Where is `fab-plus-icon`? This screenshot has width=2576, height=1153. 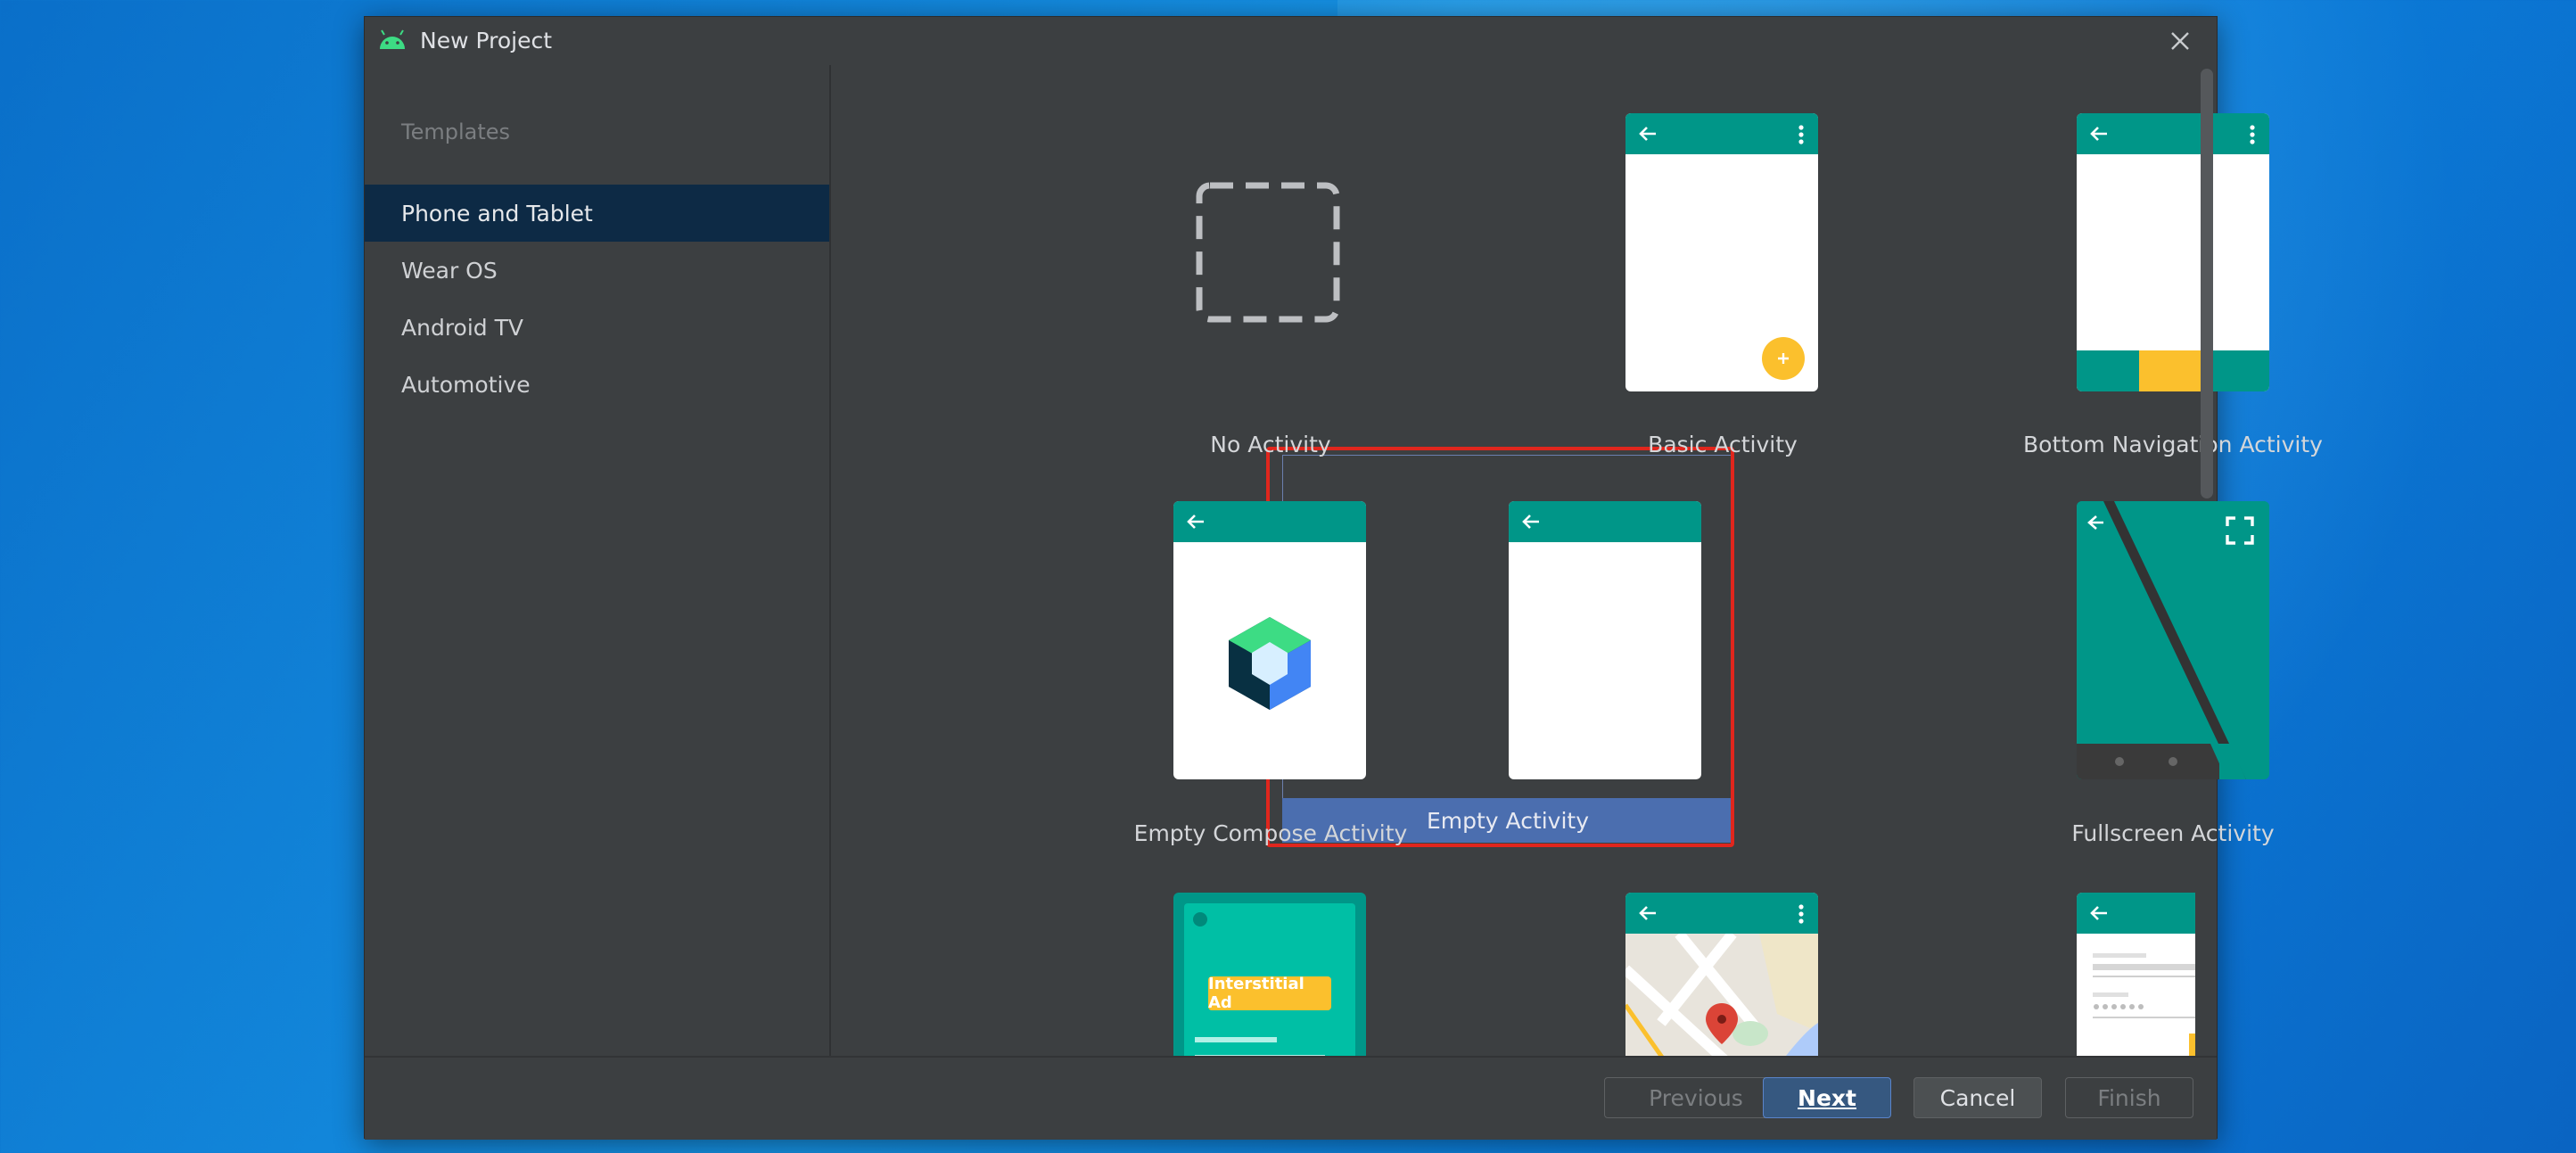 fab-plus-icon is located at coordinates (1783, 359).